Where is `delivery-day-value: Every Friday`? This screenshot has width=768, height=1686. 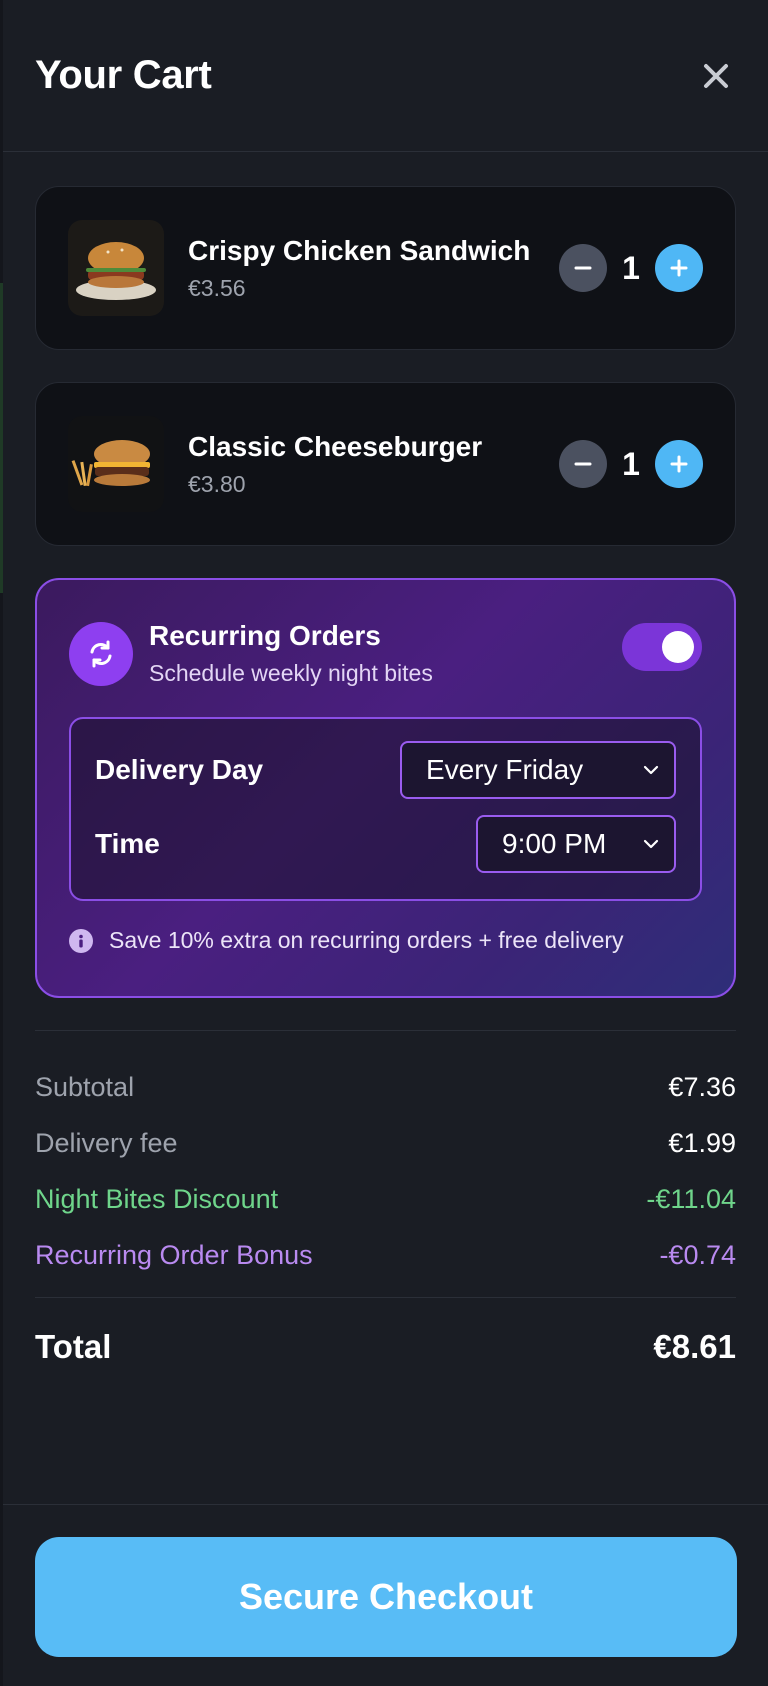 delivery-day-value: Every Friday is located at coordinates (505, 769).